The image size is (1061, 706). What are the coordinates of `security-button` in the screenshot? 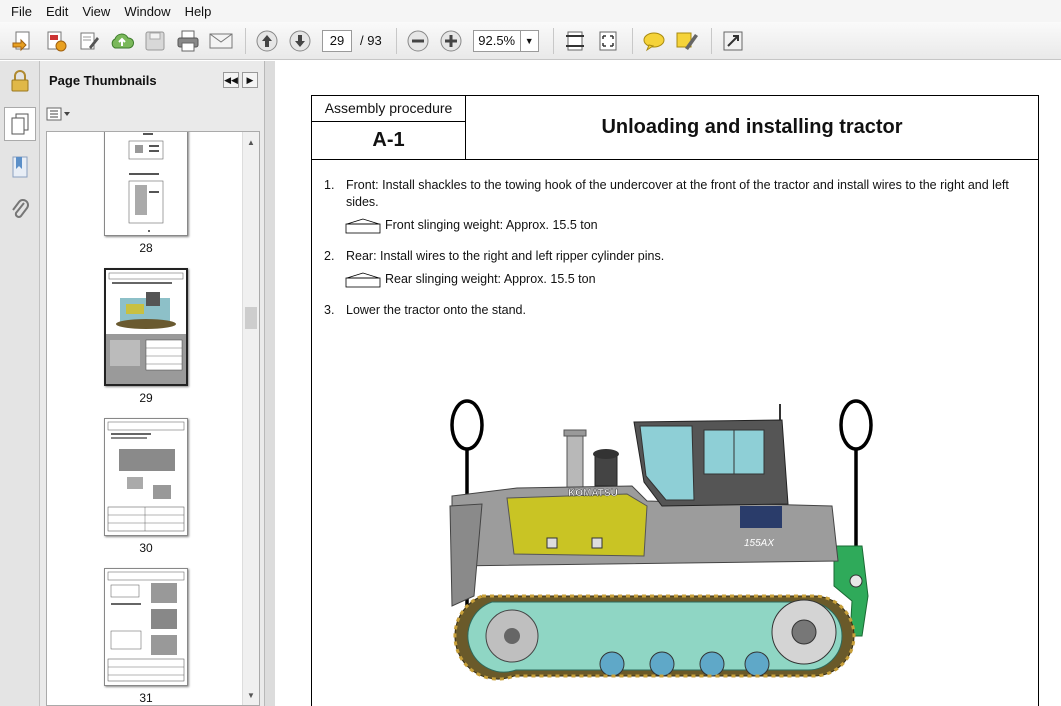 It's located at (20, 81).